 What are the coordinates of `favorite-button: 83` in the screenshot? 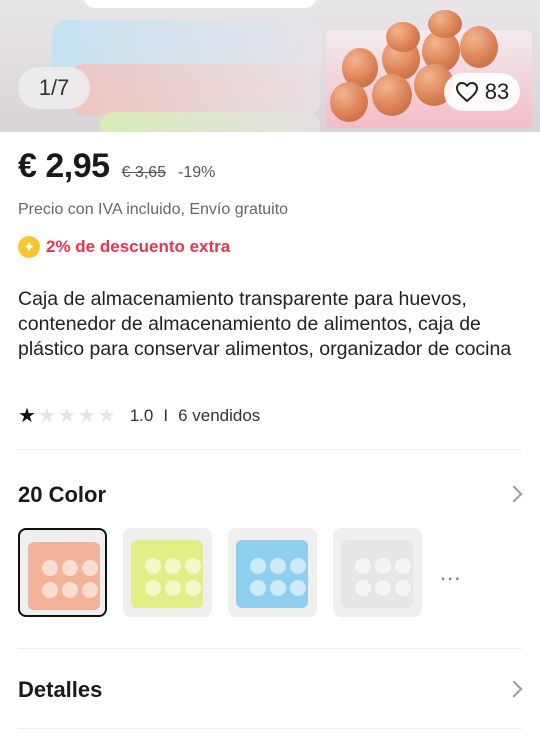 It's located at (482, 92).